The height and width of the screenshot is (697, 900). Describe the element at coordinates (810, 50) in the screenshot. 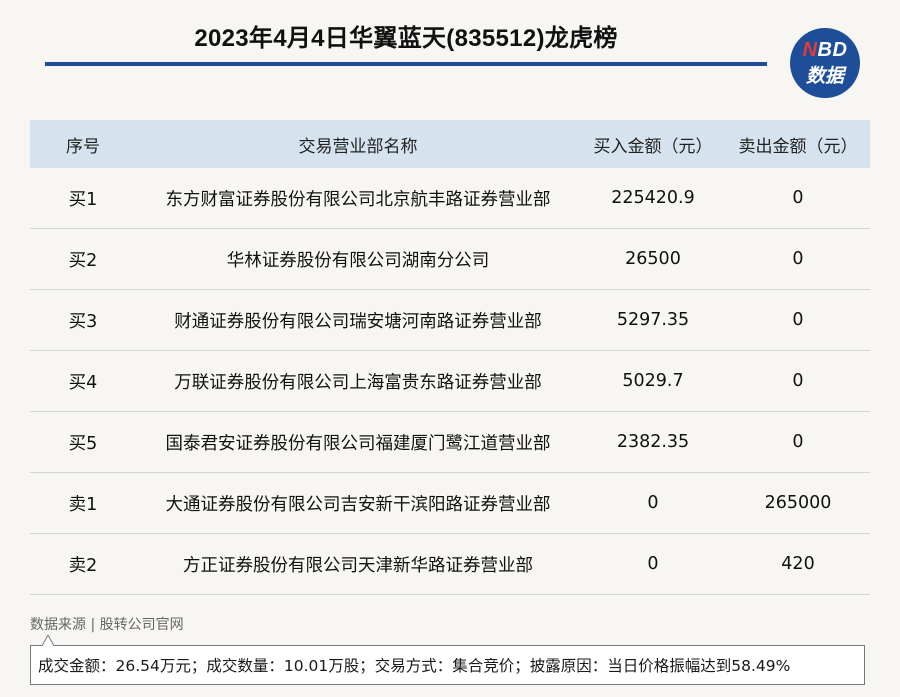

I see `logo-letter-n: N` at that location.